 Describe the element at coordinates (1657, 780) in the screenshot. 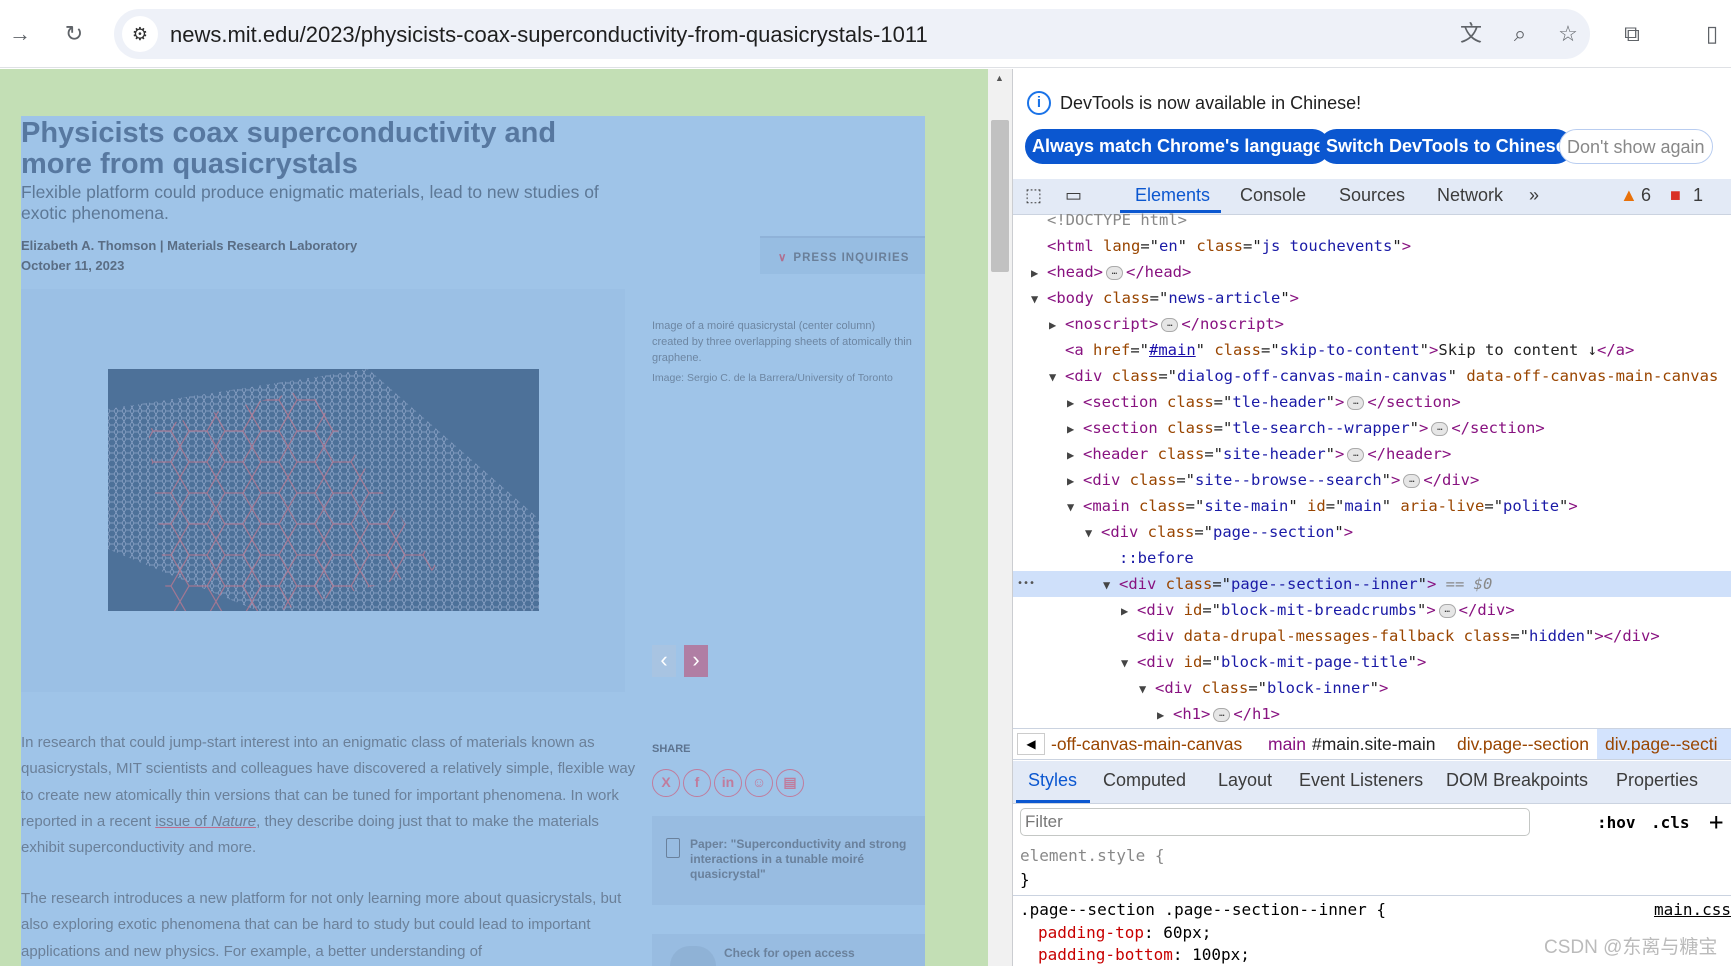

I see `tab-properties: Properties` at that location.